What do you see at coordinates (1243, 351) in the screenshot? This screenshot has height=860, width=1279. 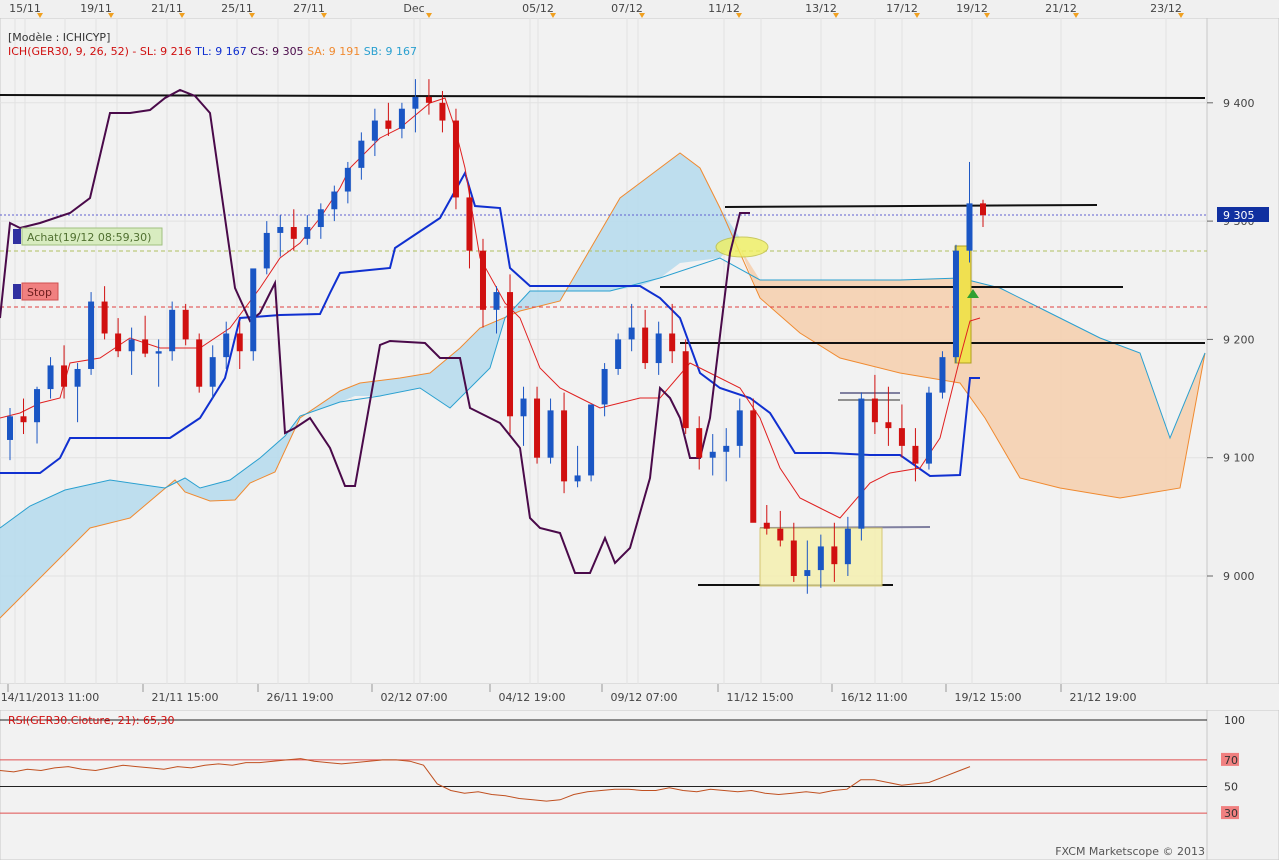 I see `price-axis: 9 0009 1009 2009 3009 400 9 305` at bounding box center [1243, 351].